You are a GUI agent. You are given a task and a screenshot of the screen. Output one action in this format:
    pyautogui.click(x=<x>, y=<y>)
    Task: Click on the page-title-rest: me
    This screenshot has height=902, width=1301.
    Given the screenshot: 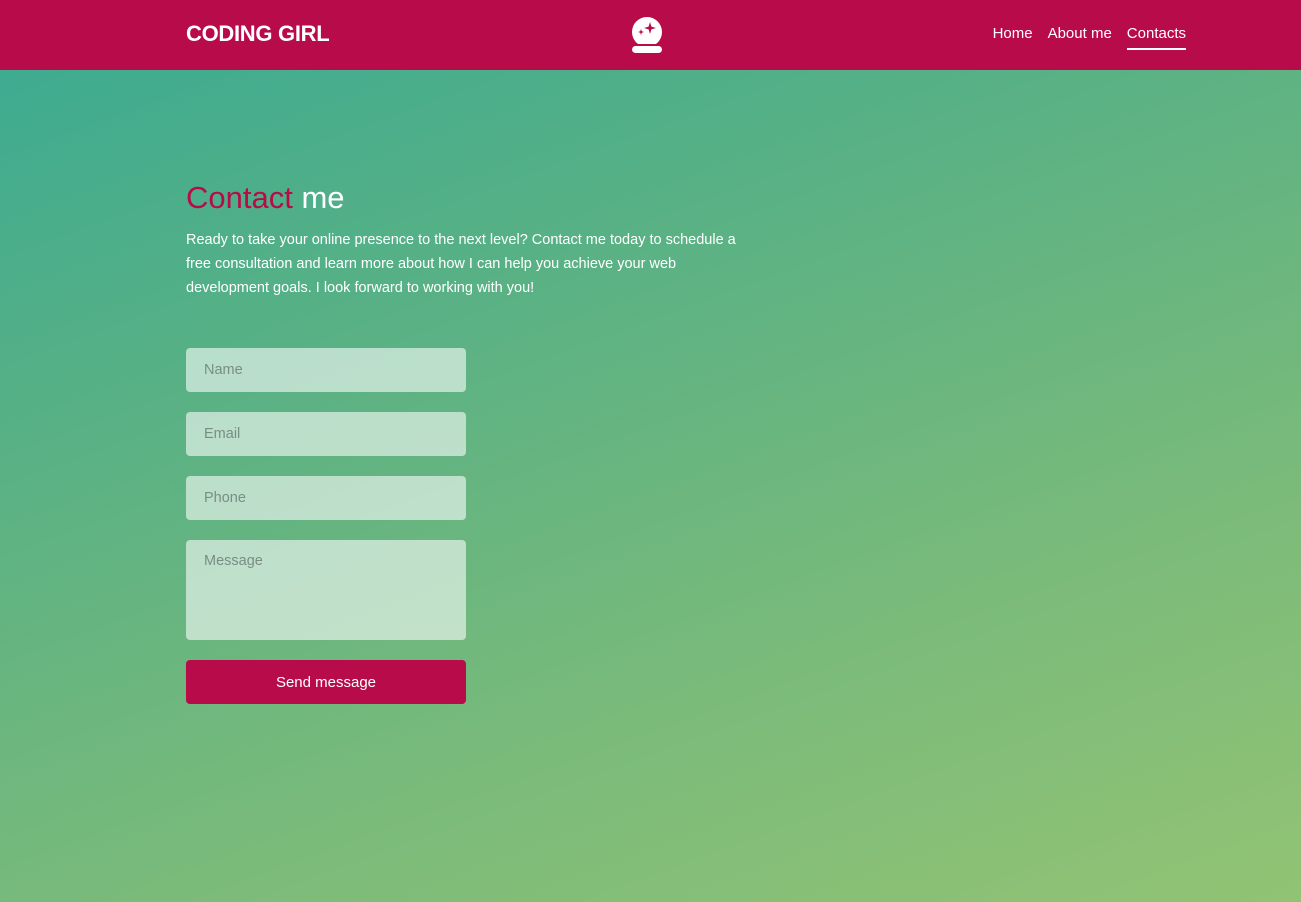 What is the action you would take?
    pyautogui.click(x=323, y=197)
    